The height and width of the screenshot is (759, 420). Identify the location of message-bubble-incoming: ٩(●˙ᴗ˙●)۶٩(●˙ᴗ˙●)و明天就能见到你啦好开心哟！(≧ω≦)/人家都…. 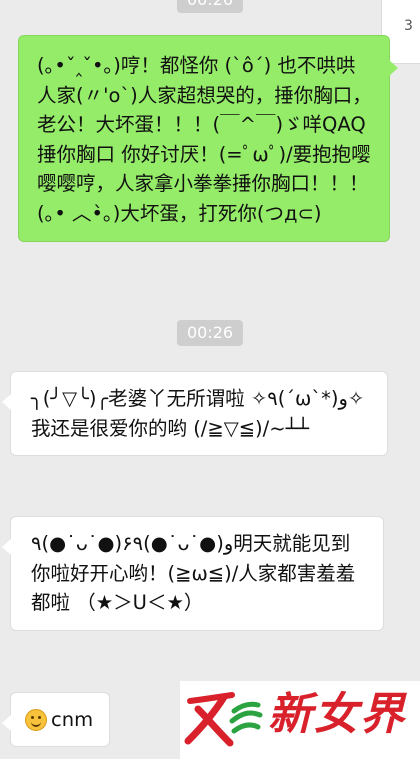
(193, 573).